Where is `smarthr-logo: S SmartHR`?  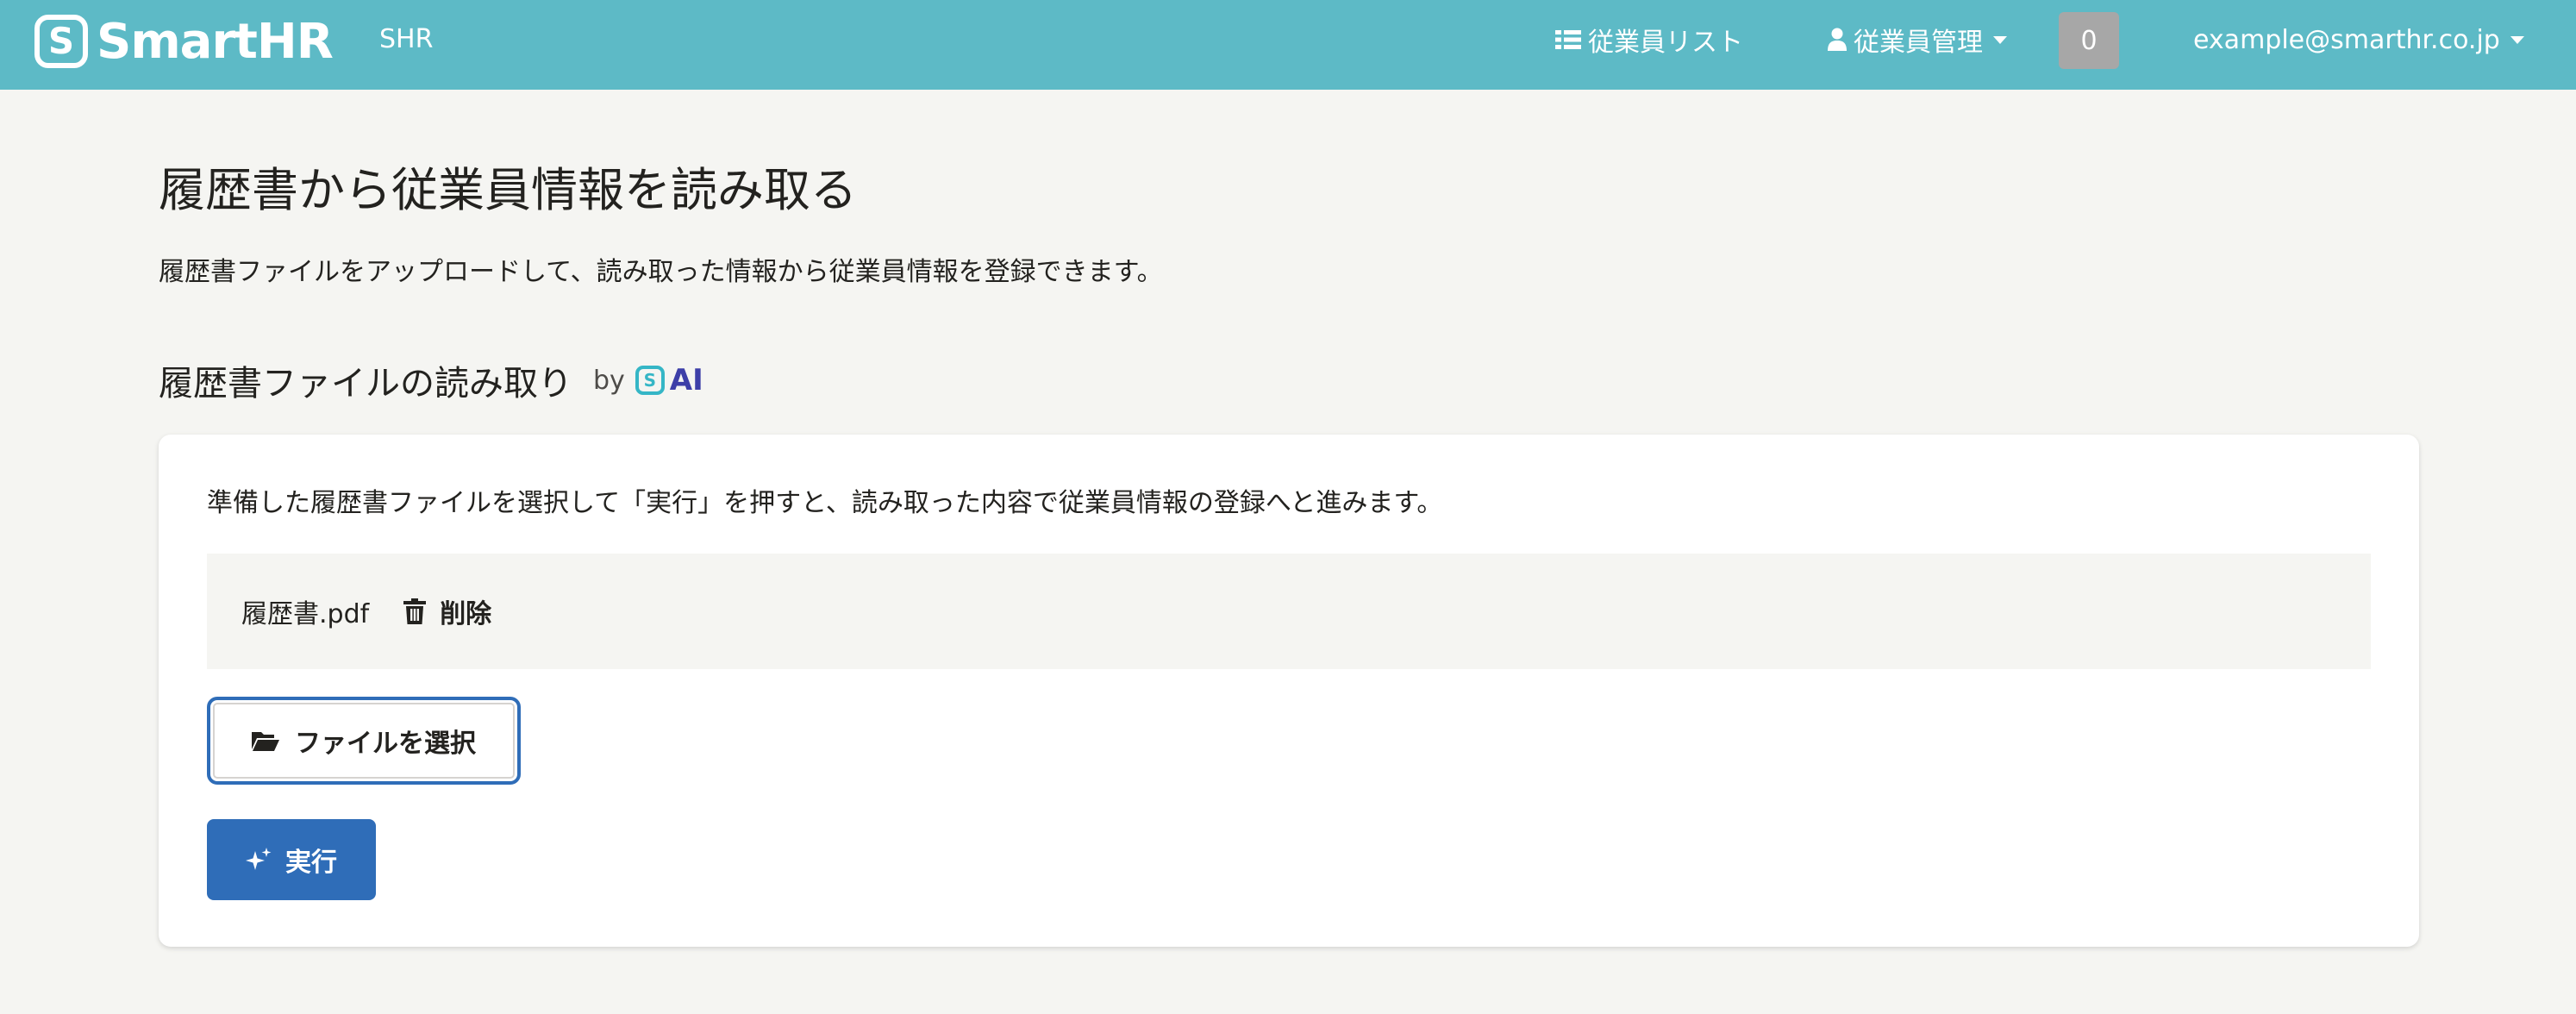 smarthr-logo: S SmartHR is located at coordinates (184, 41).